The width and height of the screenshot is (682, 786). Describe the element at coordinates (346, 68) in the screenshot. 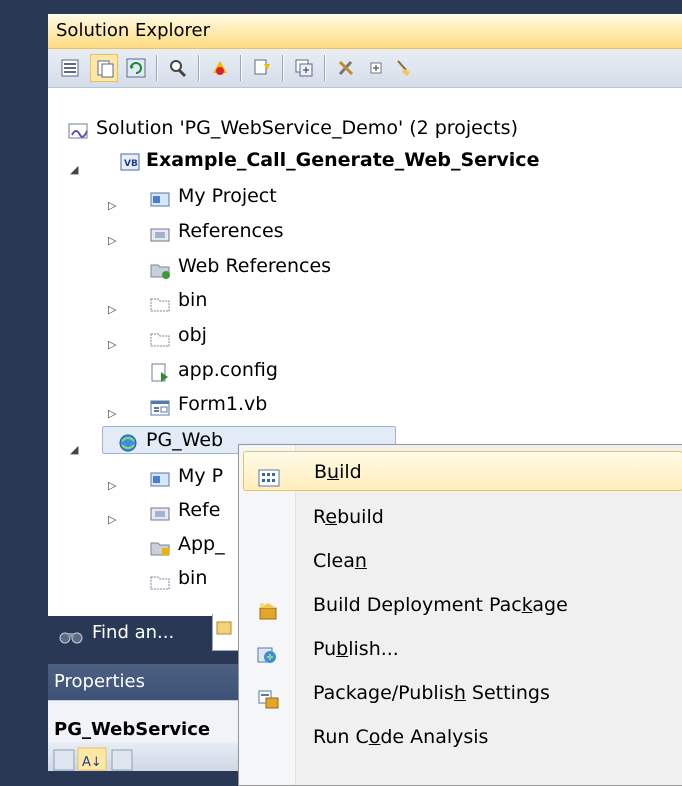

I see `wrench-icon` at that location.